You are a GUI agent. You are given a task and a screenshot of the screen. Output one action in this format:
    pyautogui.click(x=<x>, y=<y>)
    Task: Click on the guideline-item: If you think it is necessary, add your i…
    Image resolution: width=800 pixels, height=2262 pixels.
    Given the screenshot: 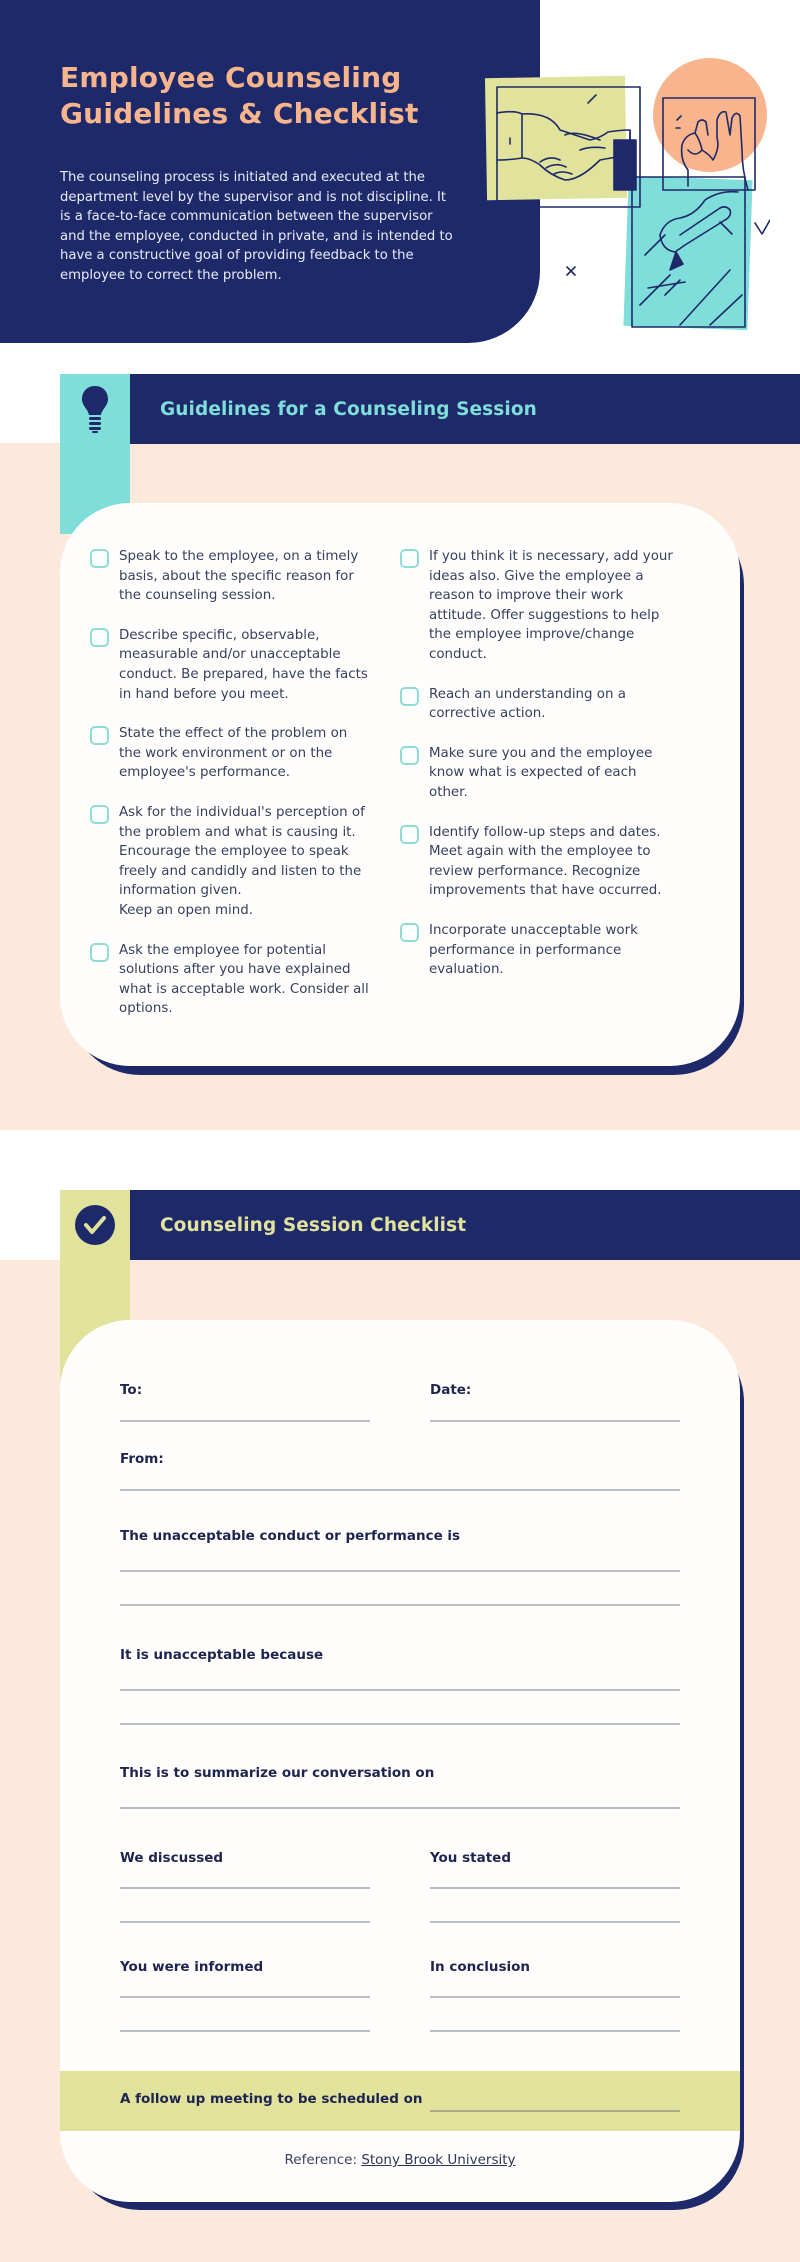 What is the action you would take?
    pyautogui.click(x=540, y=606)
    